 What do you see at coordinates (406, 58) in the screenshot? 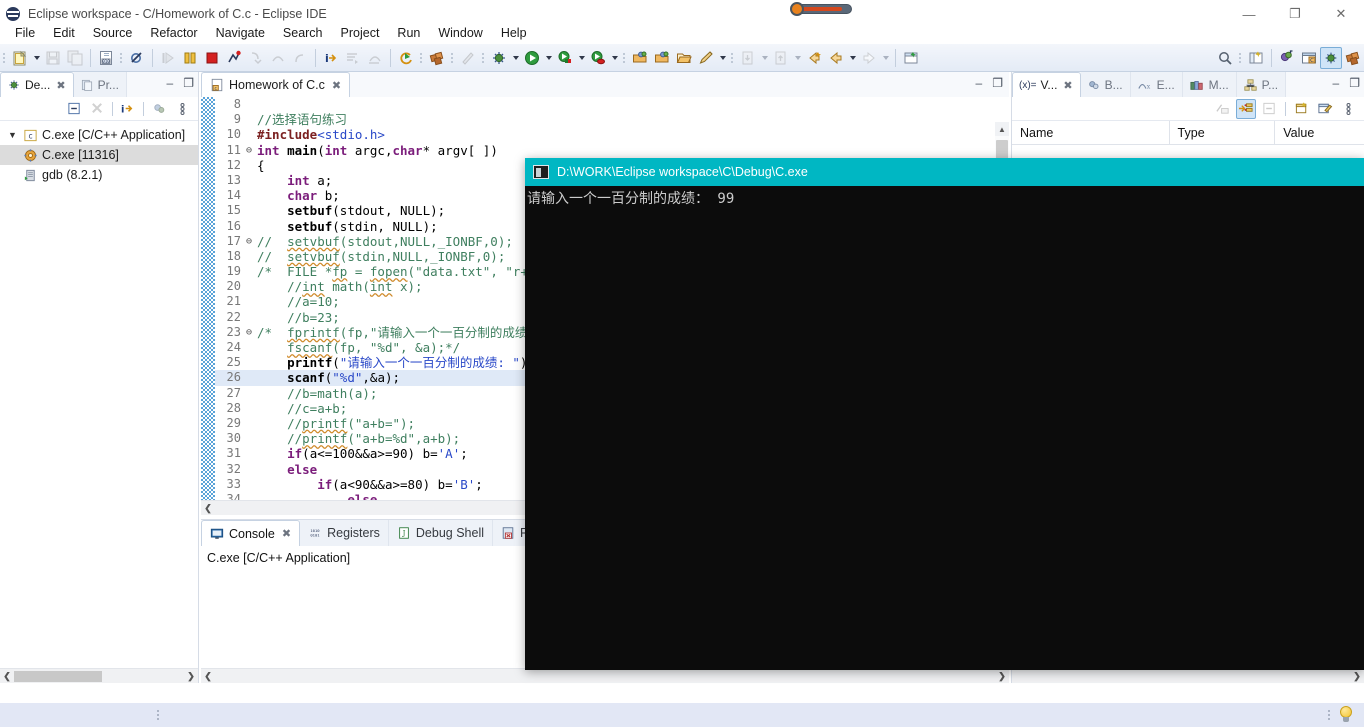
I see `restart-icon` at bounding box center [406, 58].